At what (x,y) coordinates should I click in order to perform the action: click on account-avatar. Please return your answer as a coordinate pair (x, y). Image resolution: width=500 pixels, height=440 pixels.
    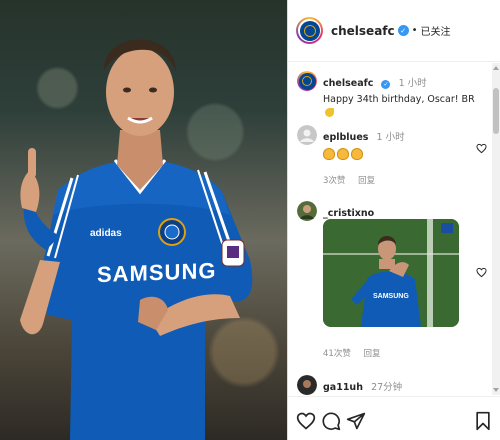
    Looking at the image, I should click on (309, 30).